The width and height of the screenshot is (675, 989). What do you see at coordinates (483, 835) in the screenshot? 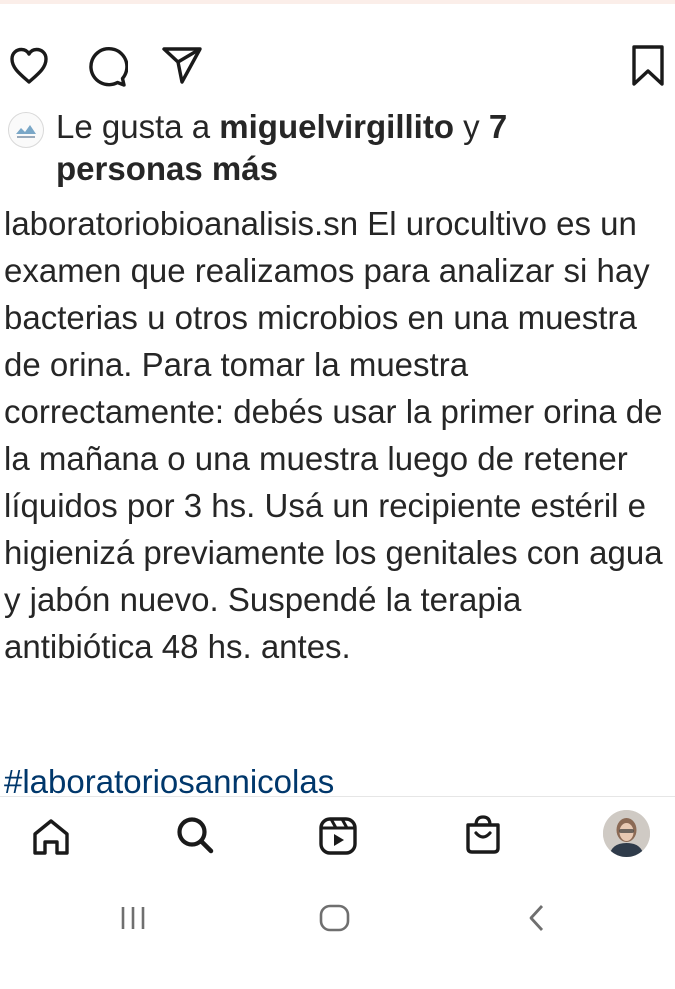
I see `shop-icon` at bounding box center [483, 835].